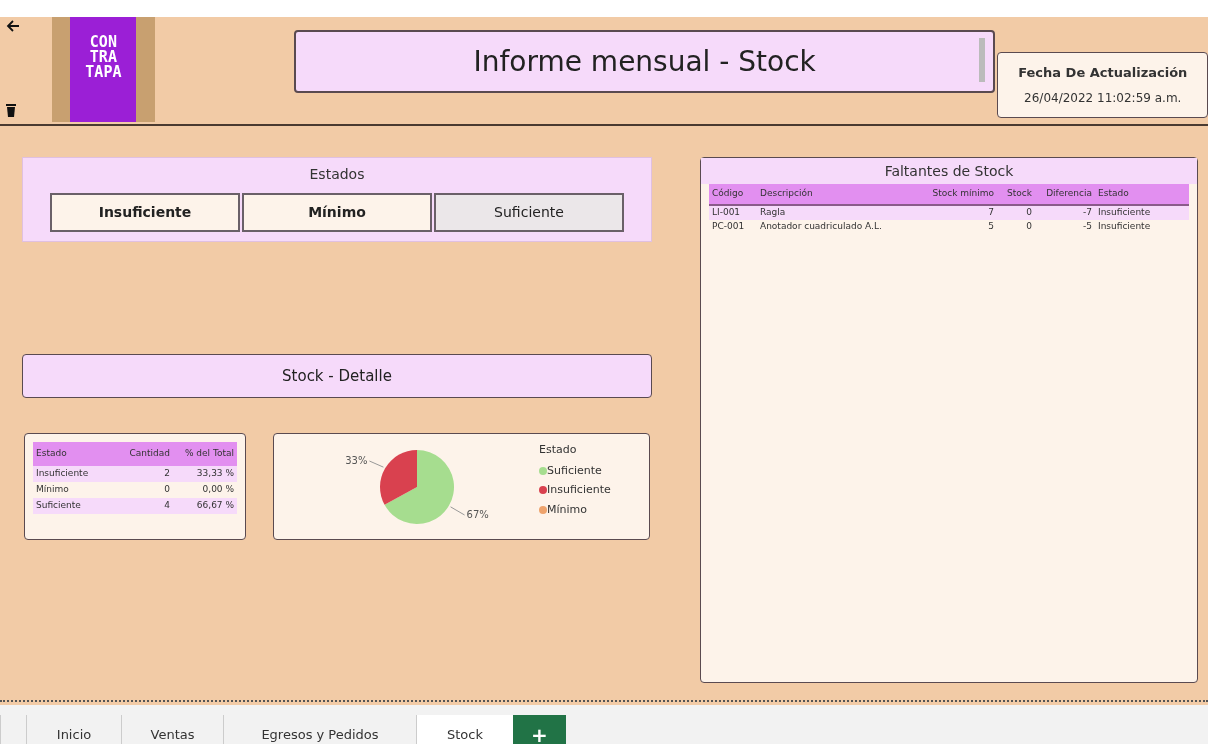  I want to click on column-header: Código, so click(728, 194).